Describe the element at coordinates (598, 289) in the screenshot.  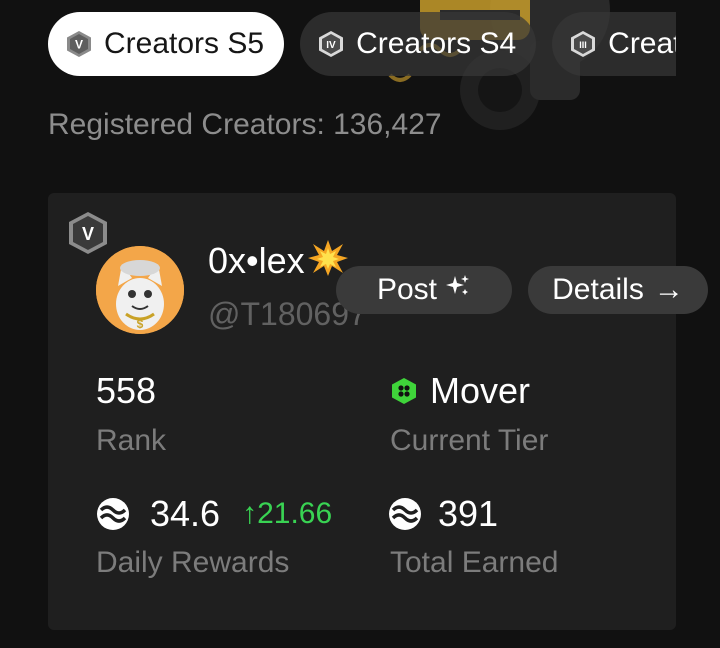
I see `details-button-label: Details` at that location.